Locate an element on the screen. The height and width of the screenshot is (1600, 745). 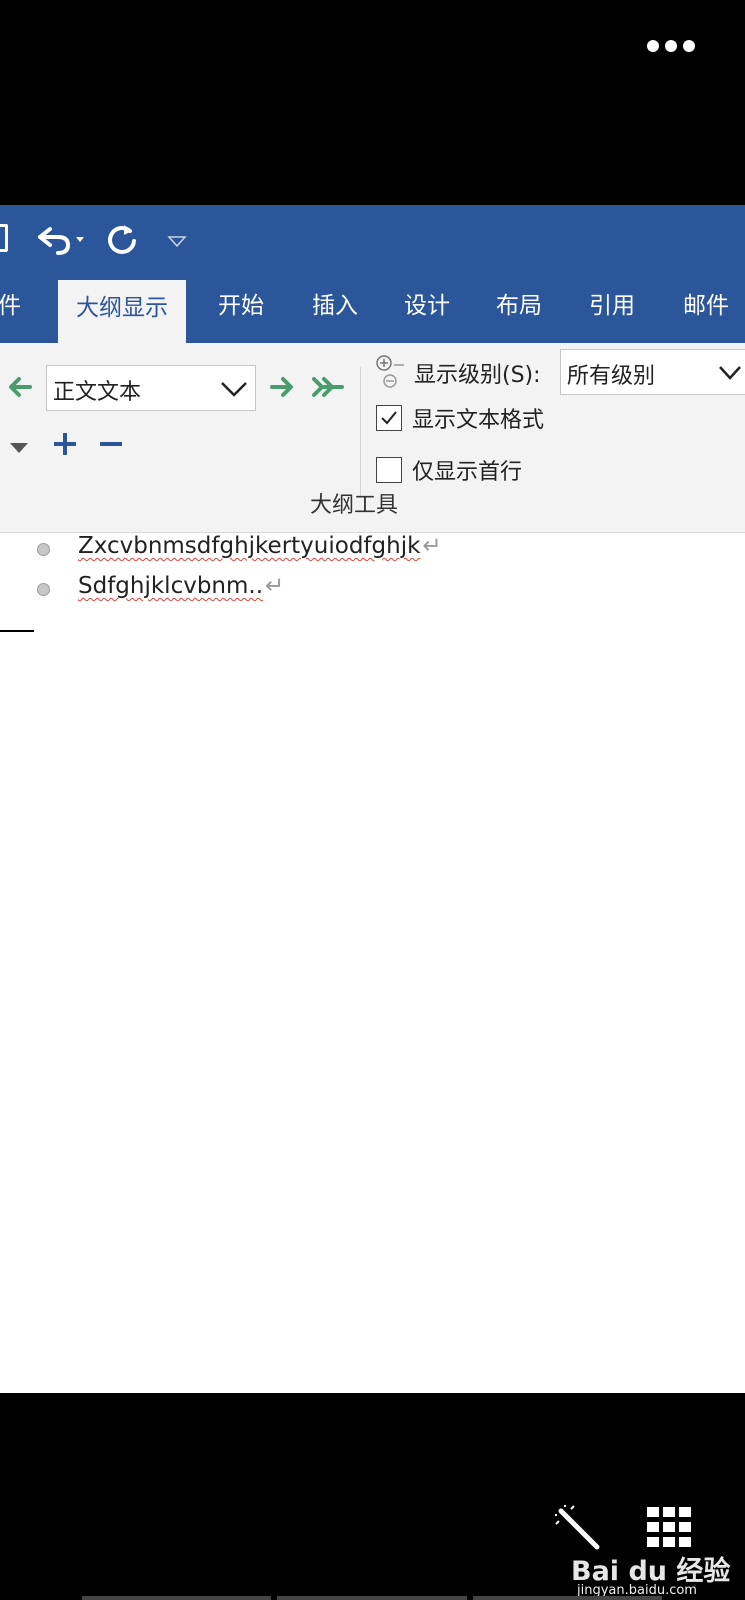
show-text-format-checkbox is located at coordinates (389, 418).